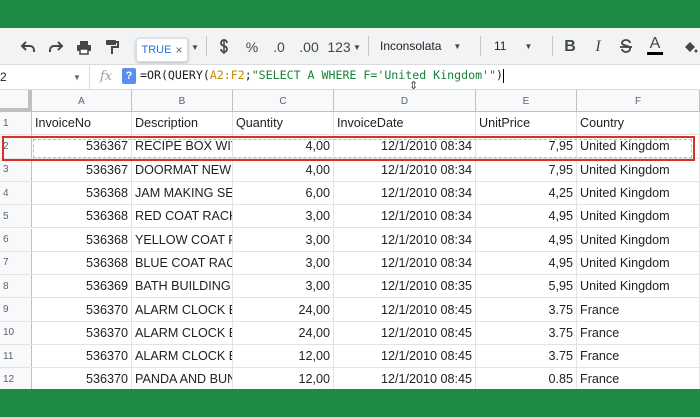  What do you see at coordinates (526, 286) in the screenshot?
I see `table-cell: 5,95` at bounding box center [526, 286].